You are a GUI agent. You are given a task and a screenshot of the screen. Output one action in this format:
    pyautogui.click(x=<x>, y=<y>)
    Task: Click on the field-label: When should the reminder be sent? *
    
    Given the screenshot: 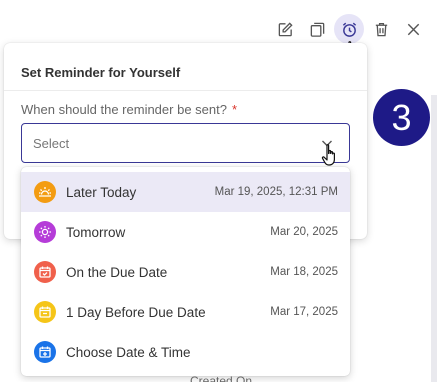 What is the action you would take?
    pyautogui.click(x=129, y=109)
    